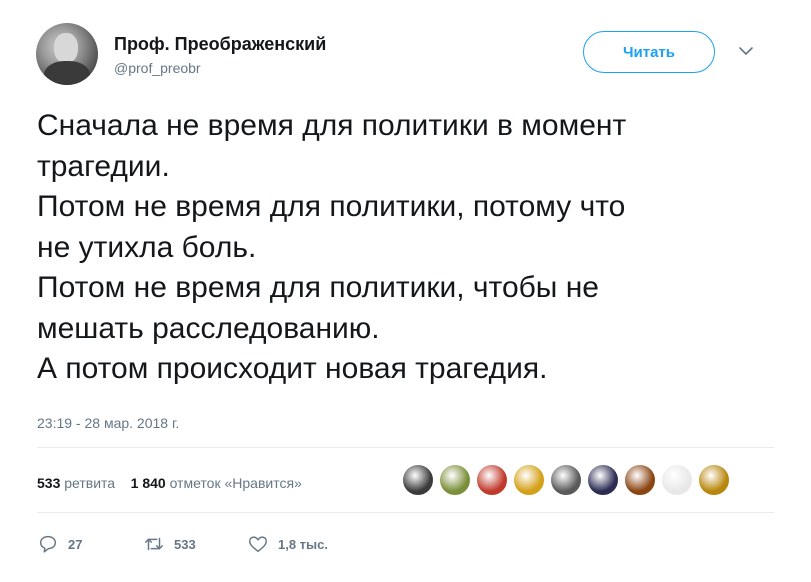  Describe the element at coordinates (147, 247) in the screenshot. I see `tweet-line: не утихла боль.` at that location.